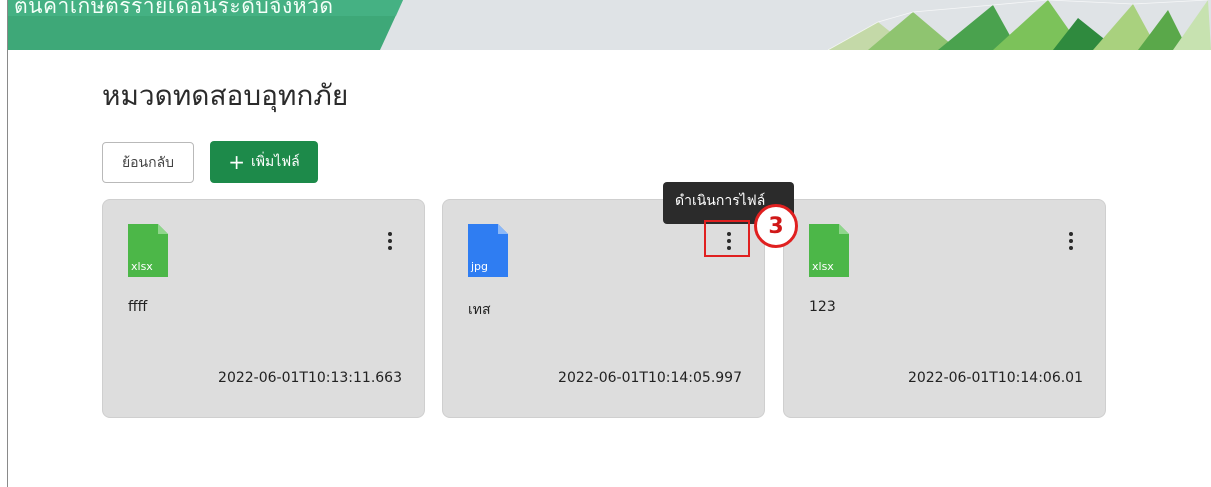 The height and width of the screenshot is (487, 1211). What do you see at coordinates (225, 95) in the screenshot?
I see `page-title: หมวดทดสอบอุทกภัย` at bounding box center [225, 95].